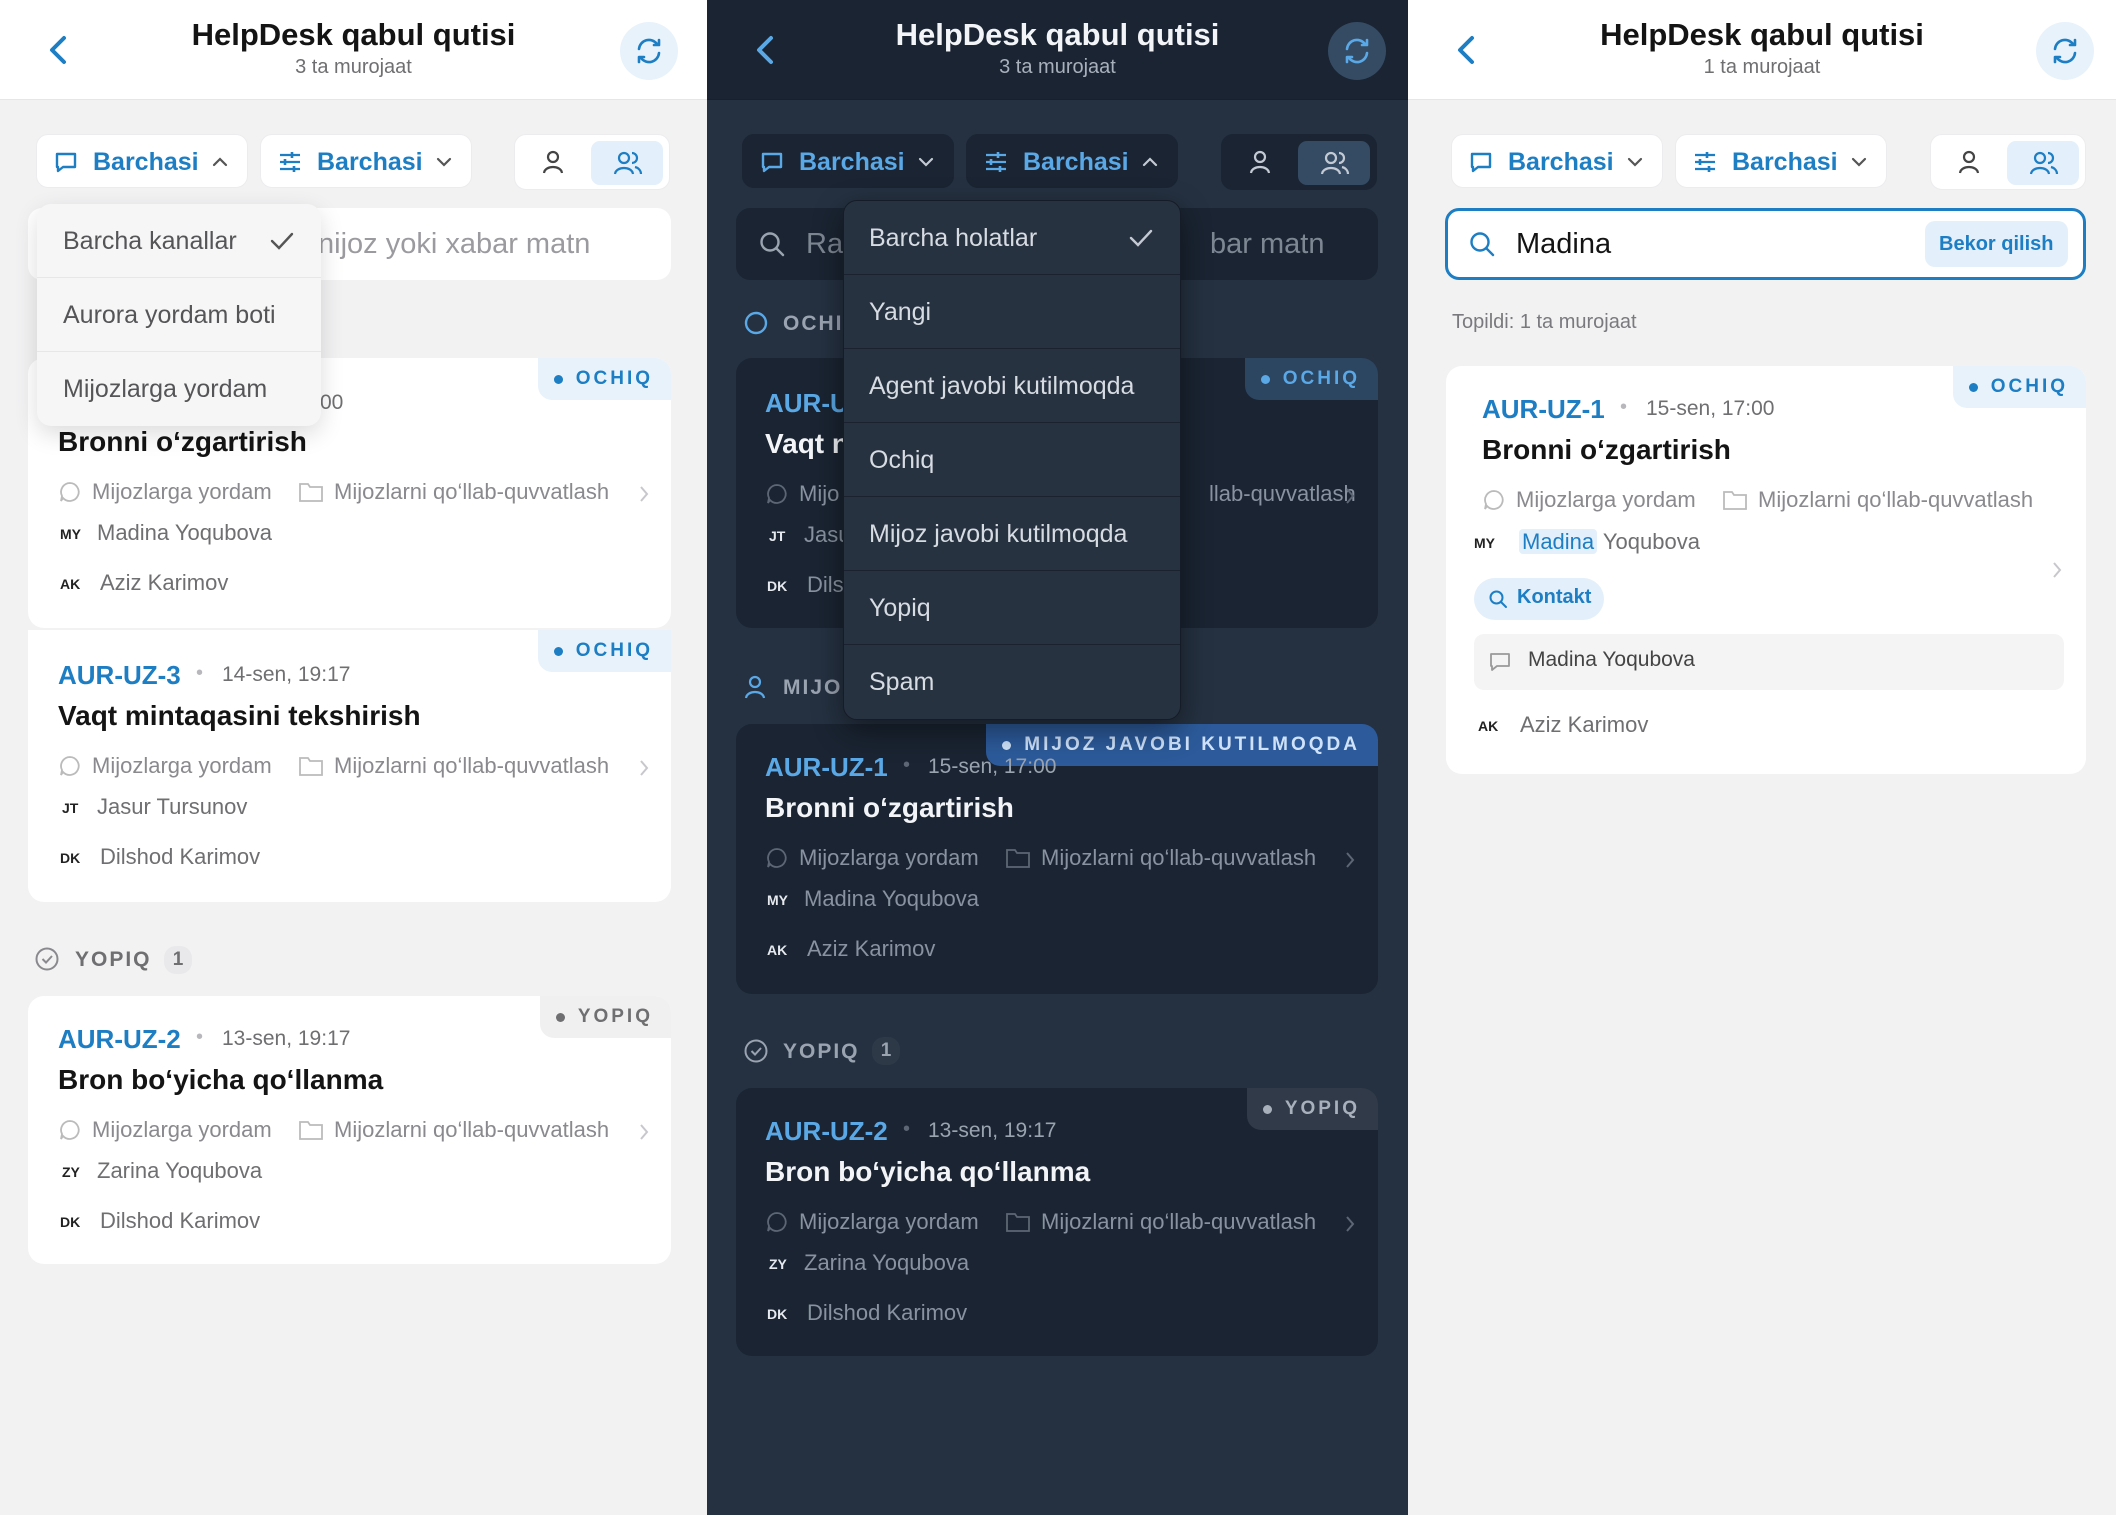  Describe the element at coordinates (1018, 1222) in the screenshot. I see `folder-icon` at that location.